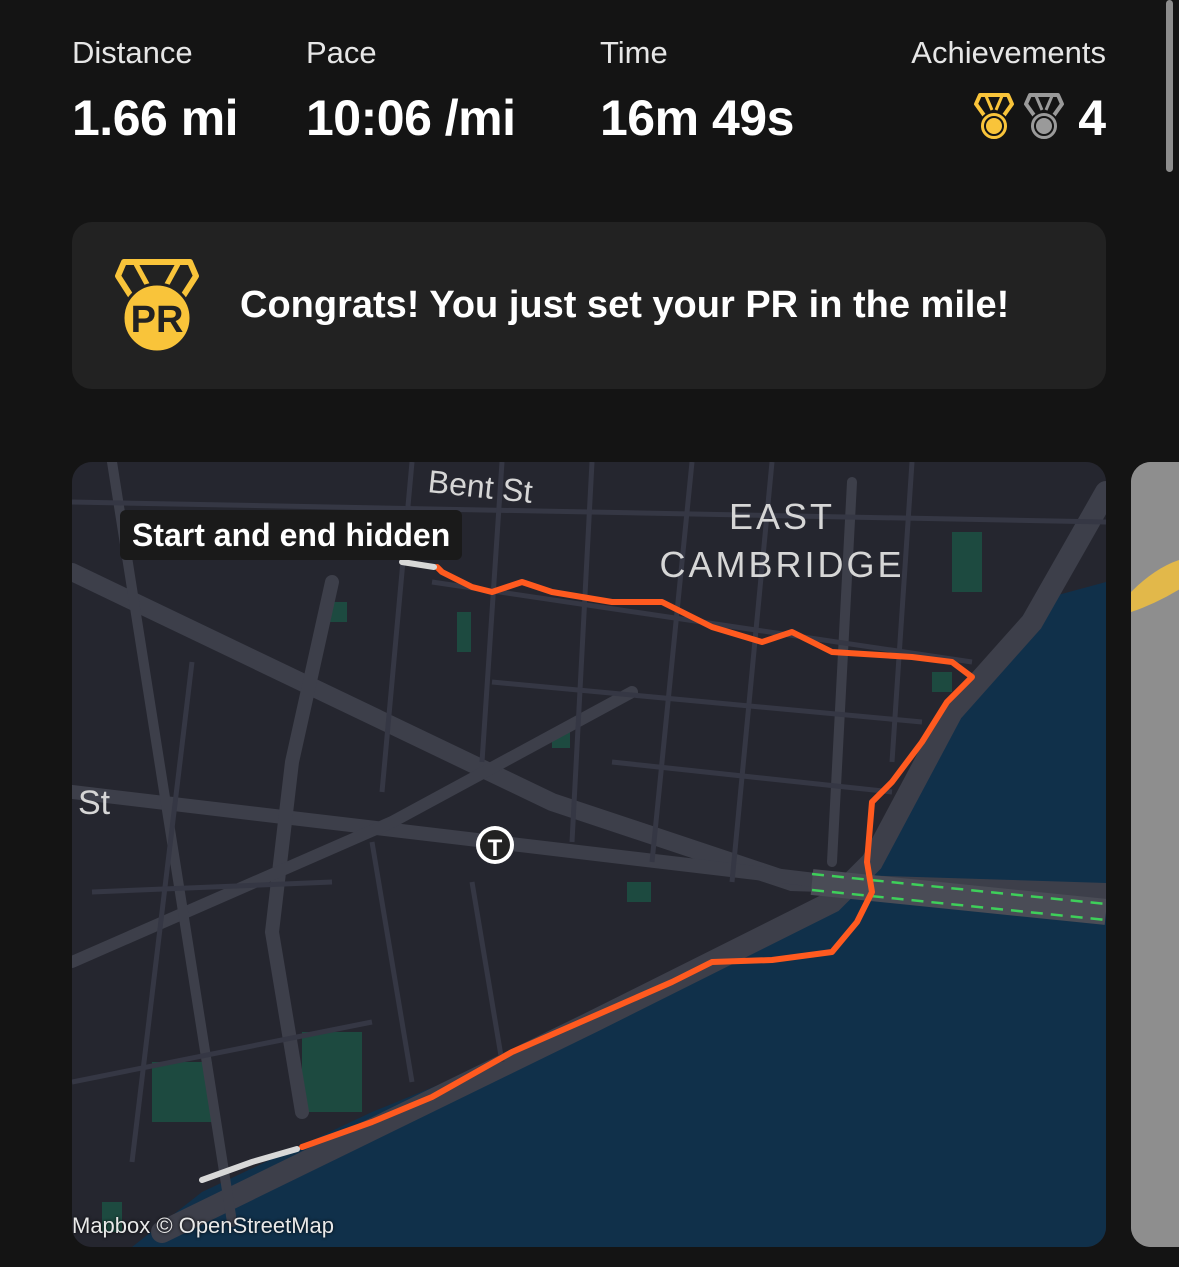 The image size is (1179, 1267). I want to click on distance-stat: Distance 1.66 mi, so click(155, 91).